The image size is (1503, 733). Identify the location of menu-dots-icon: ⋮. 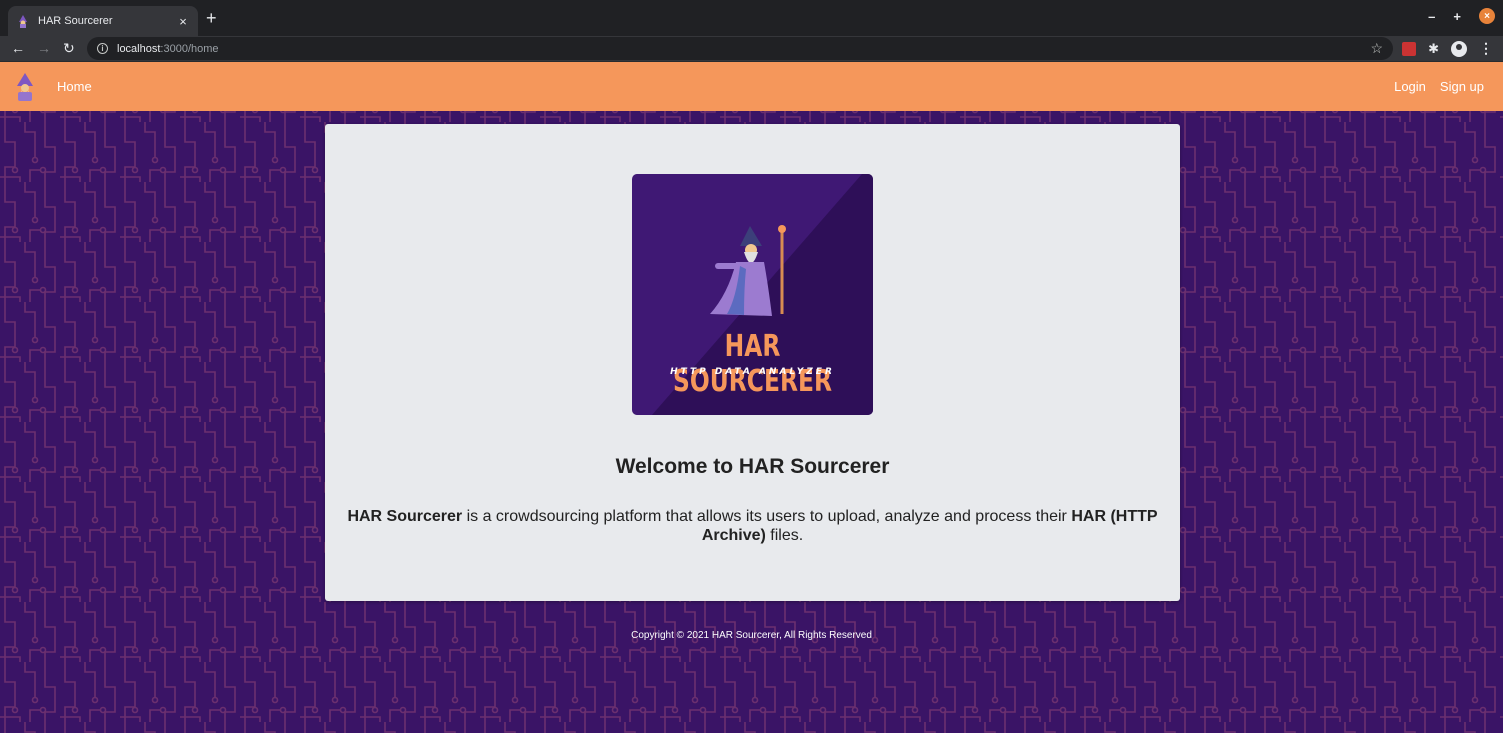
(1486, 48).